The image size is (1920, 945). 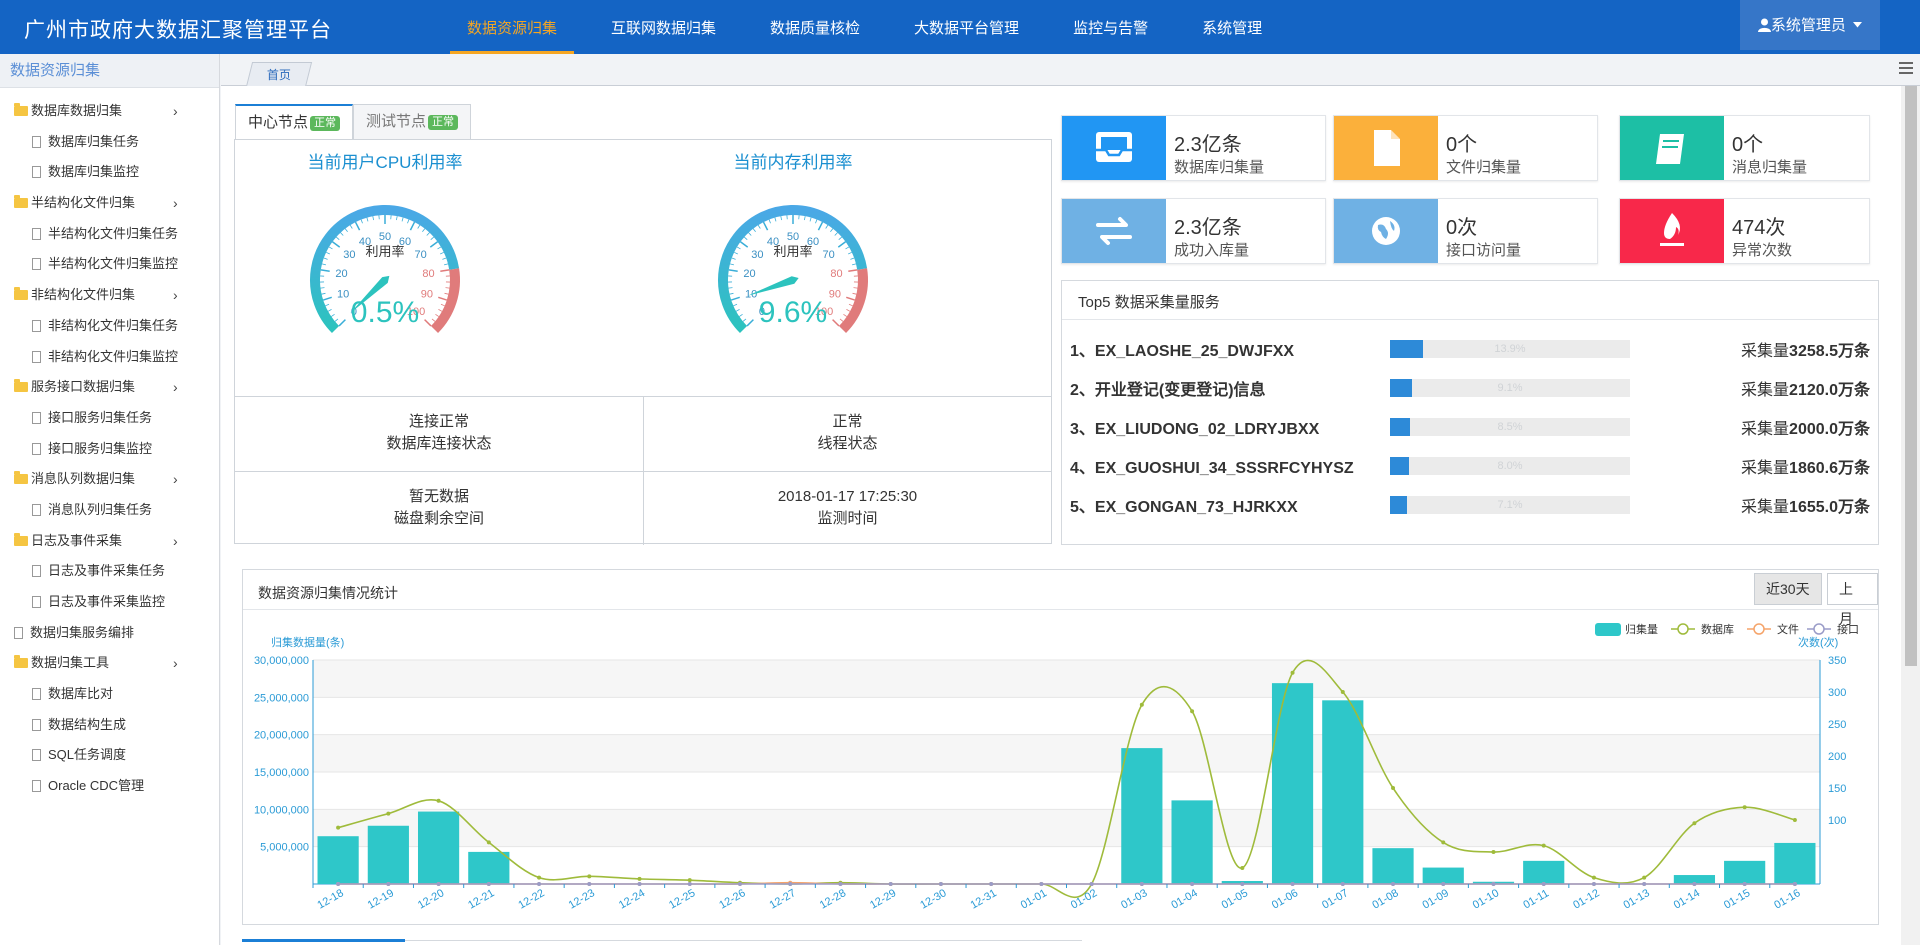 What do you see at coordinates (793, 312) in the screenshot?
I see `gauge-value: 9.6%` at bounding box center [793, 312].